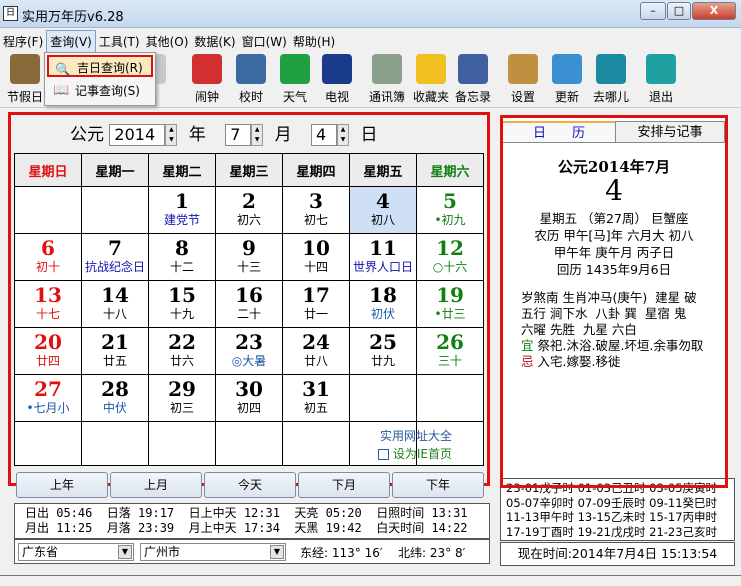 The image size is (741, 586). What do you see at coordinates (206, 97) in the screenshot?
I see `toolbar-label: 闹钟` at bounding box center [206, 97].